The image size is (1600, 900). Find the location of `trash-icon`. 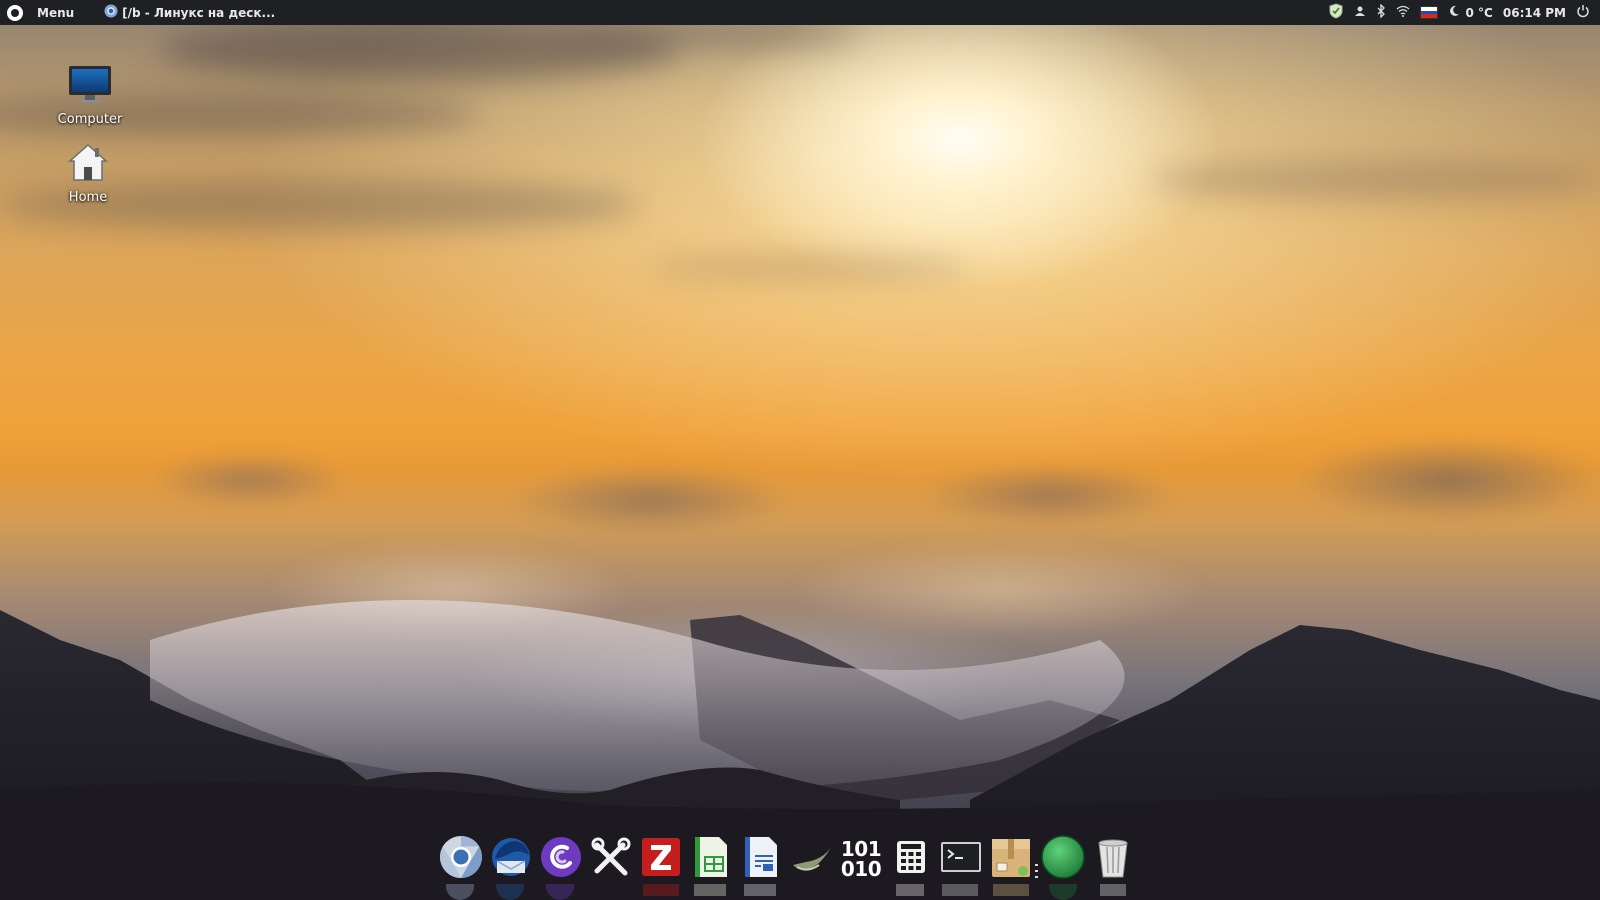

trash-icon is located at coordinates (1113, 859).